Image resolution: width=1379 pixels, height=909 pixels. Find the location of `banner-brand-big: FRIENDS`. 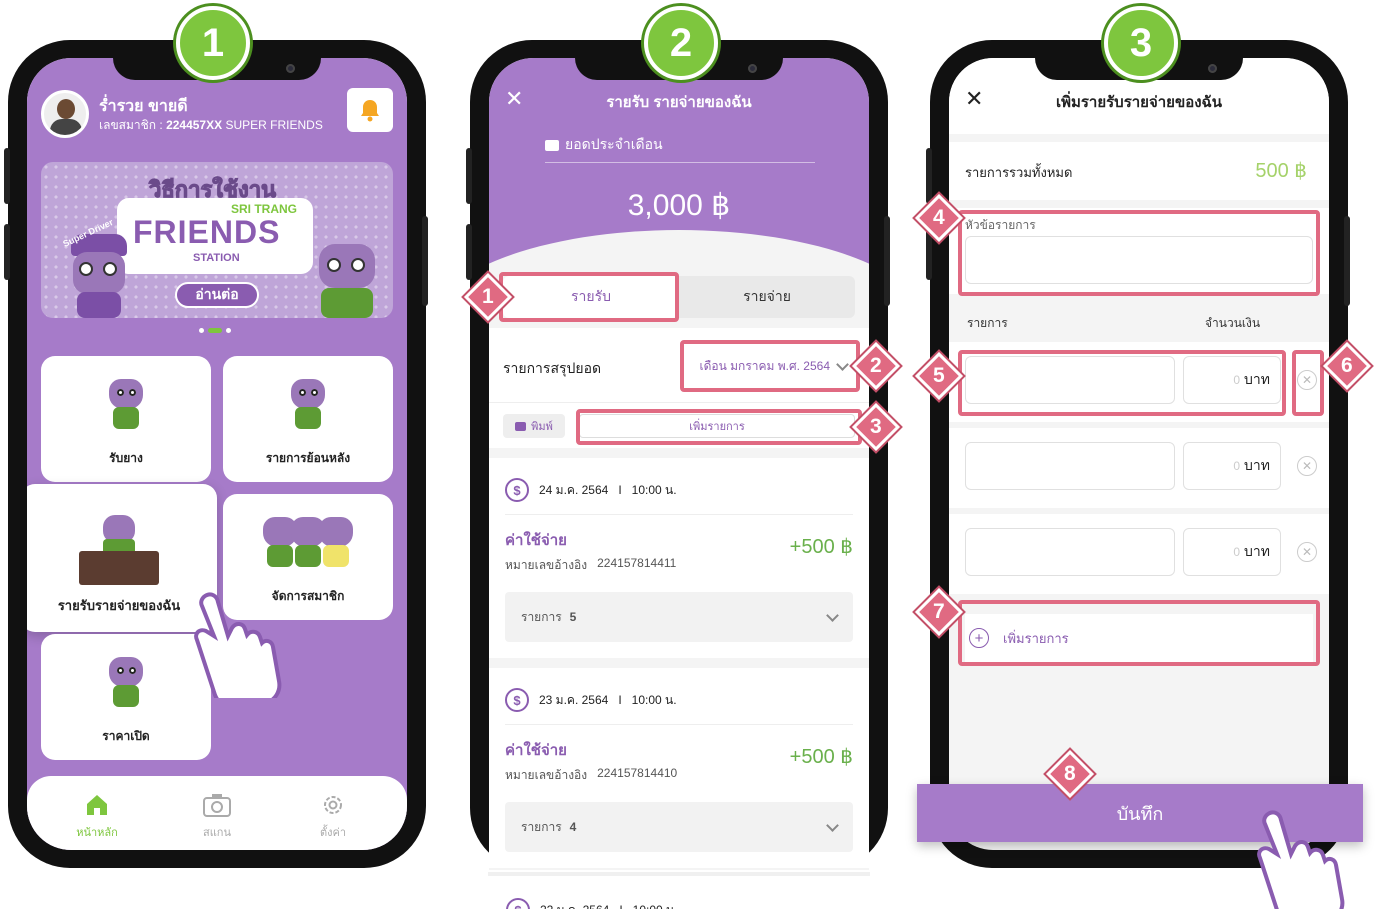

banner-brand-big: FRIENDS is located at coordinates (207, 232).